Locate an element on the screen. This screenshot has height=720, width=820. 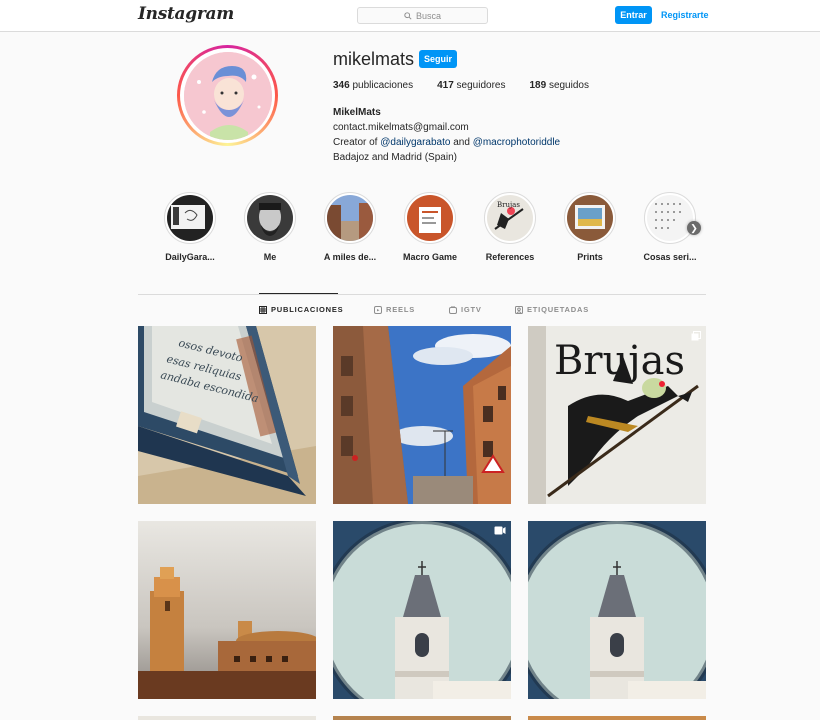
mention-dailygarabato: @dailygarabato is located at coordinates (415, 142).